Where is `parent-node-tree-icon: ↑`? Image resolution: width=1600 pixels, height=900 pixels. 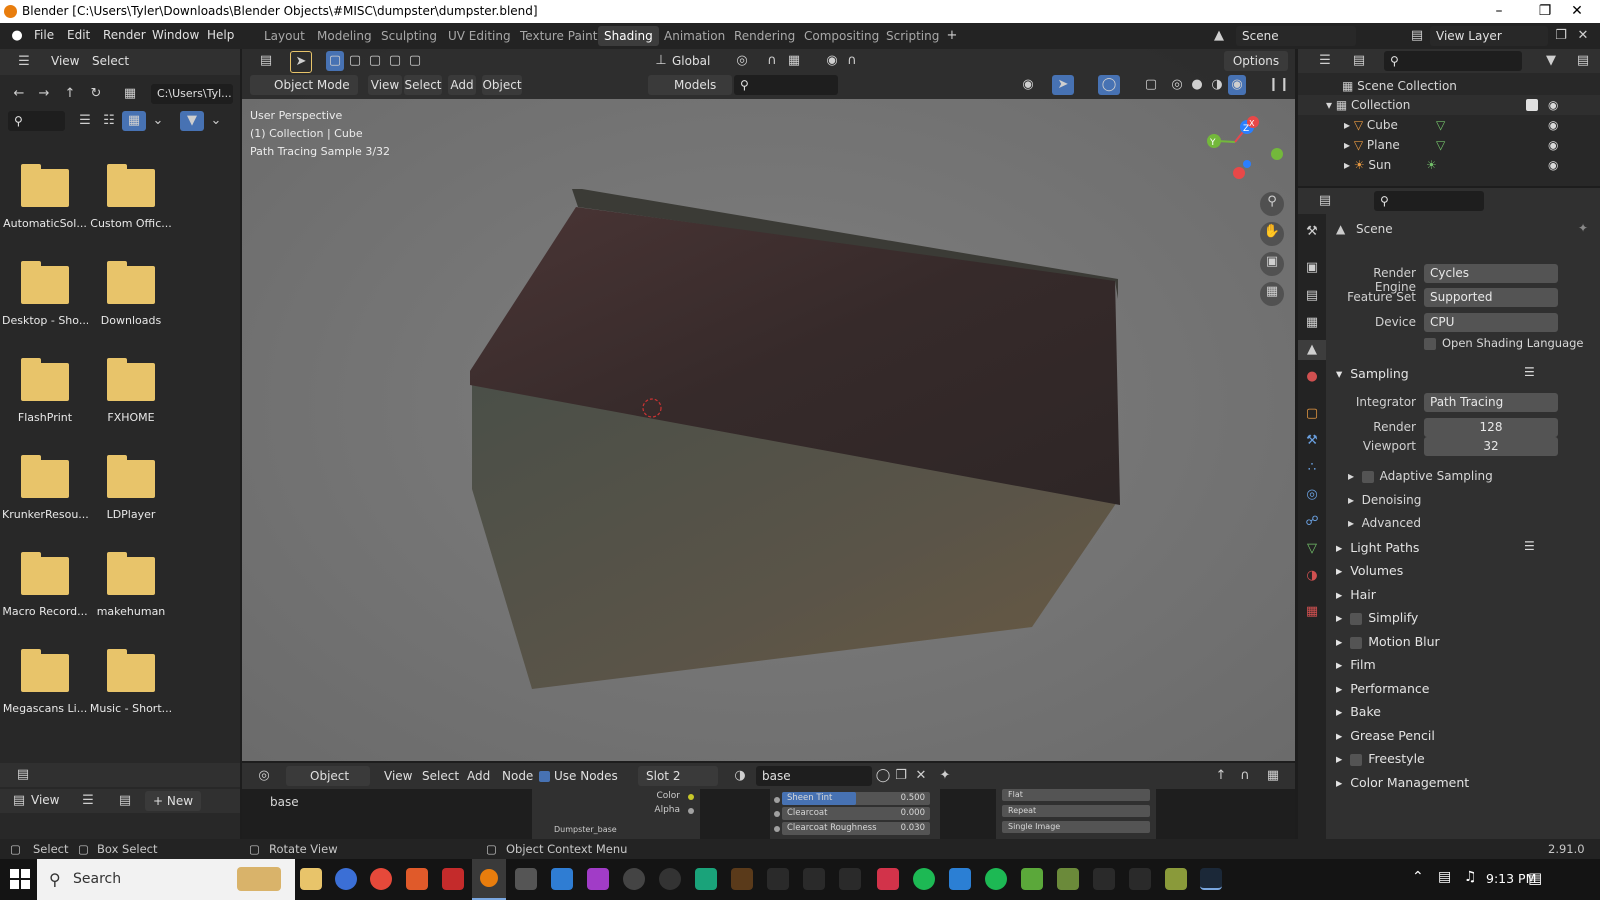
parent-node-tree-icon: ↑ is located at coordinates (1221, 776).